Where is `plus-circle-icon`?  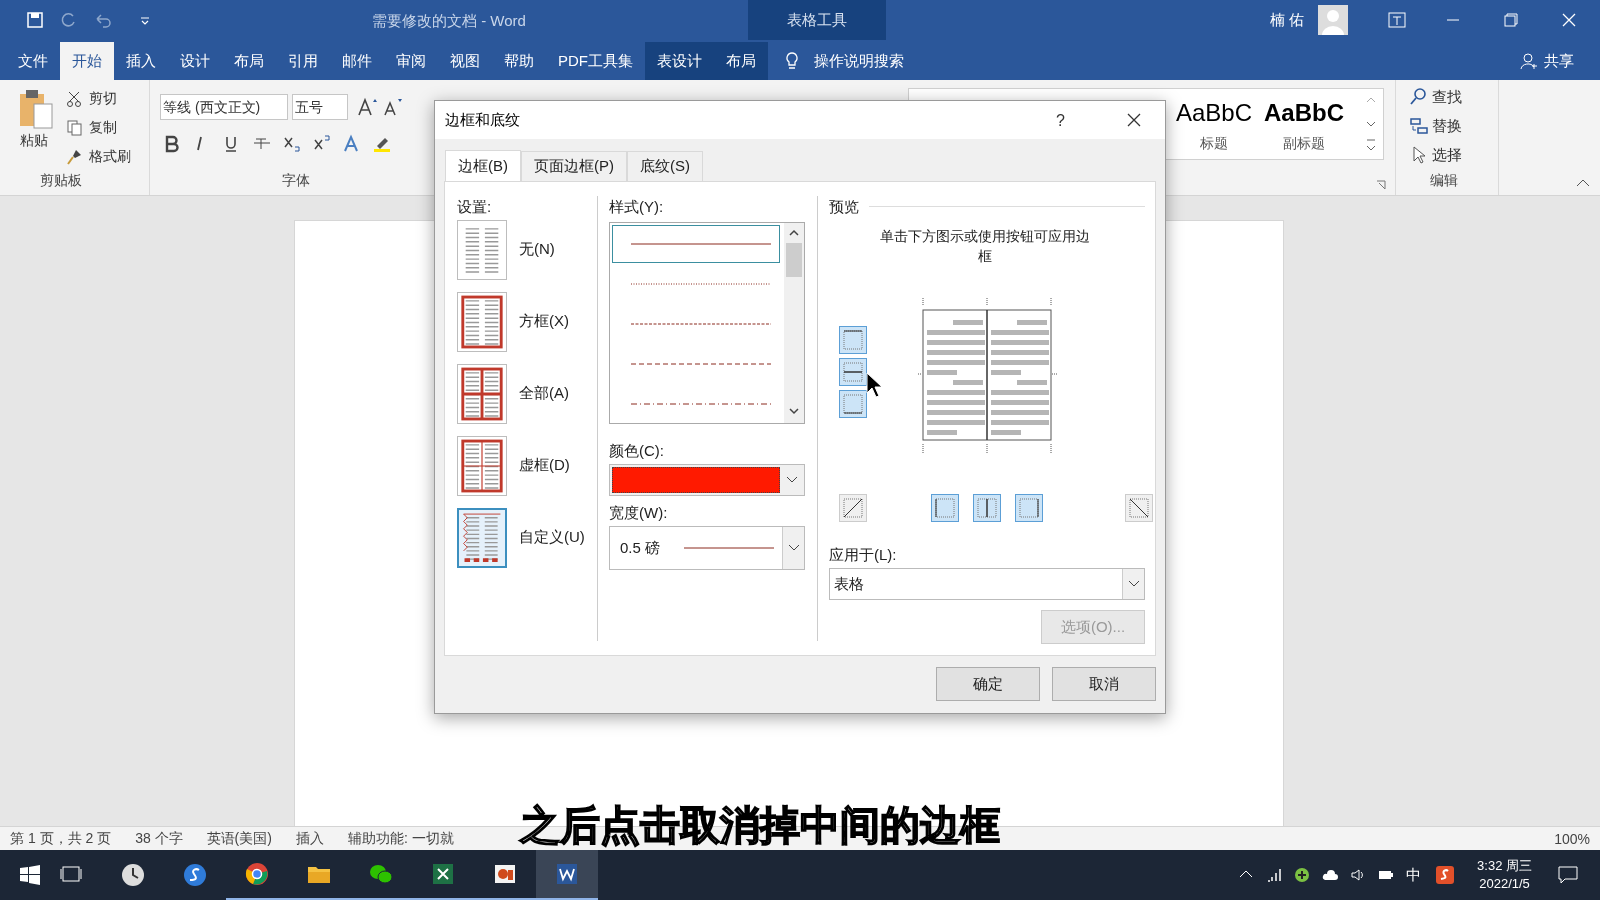
plus-circle-icon is located at coordinates (1302, 875).